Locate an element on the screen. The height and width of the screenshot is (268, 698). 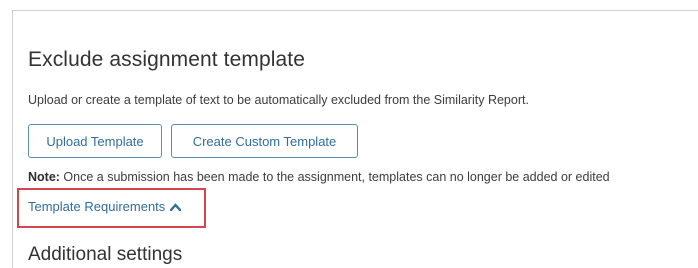
panel-top-border is located at coordinates (355, 10).